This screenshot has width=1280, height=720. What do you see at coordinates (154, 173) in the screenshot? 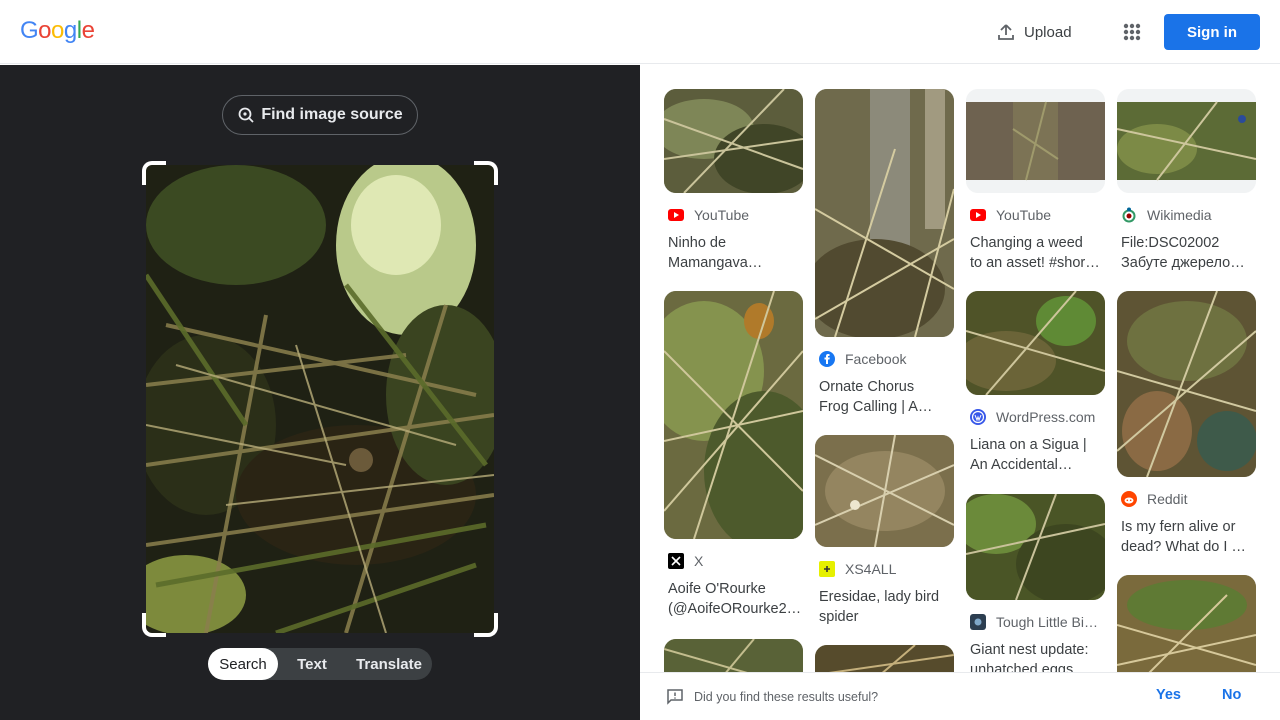
I see `crop-handle-top-left` at bounding box center [154, 173].